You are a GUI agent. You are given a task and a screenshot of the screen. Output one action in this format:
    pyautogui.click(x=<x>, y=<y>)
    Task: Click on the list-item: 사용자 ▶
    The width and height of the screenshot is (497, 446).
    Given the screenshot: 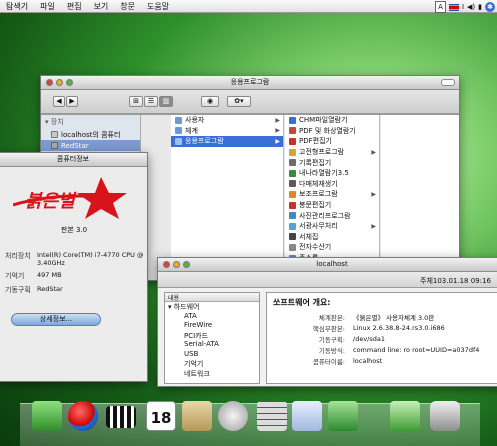 What is the action you would take?
    pyautogui.click(x=227, y=120)
    